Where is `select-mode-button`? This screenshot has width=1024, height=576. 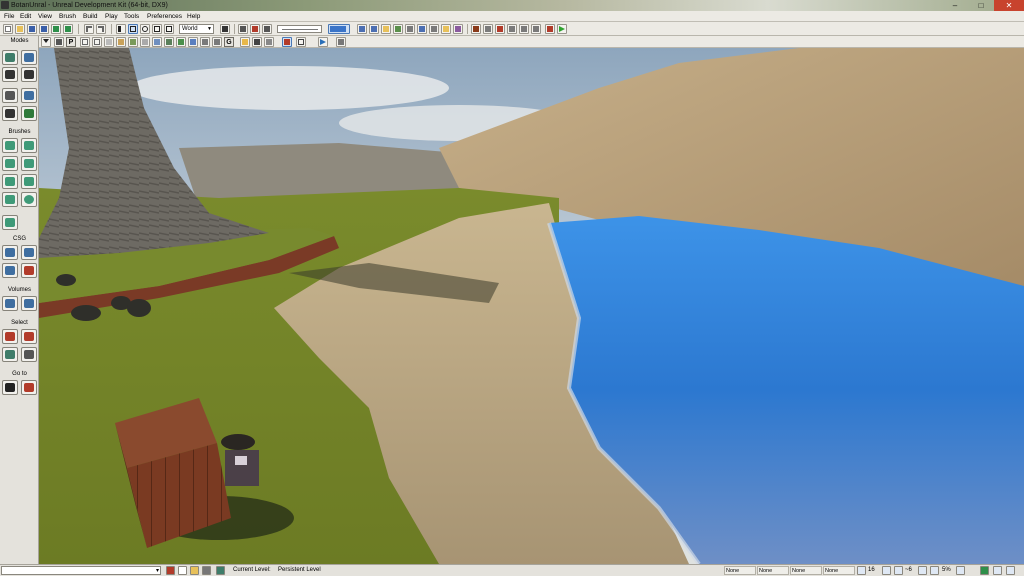 select-mode-button is located at coordinates (121, 29).